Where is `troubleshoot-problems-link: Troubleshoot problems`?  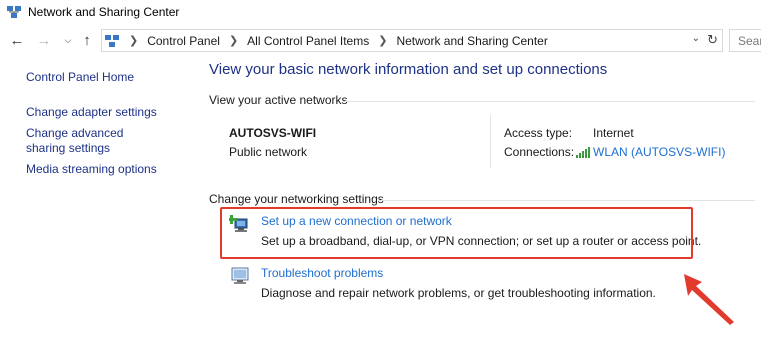 troubleshoot-problems-link: Troubleshoot problems is located at coordinates (322, 273).